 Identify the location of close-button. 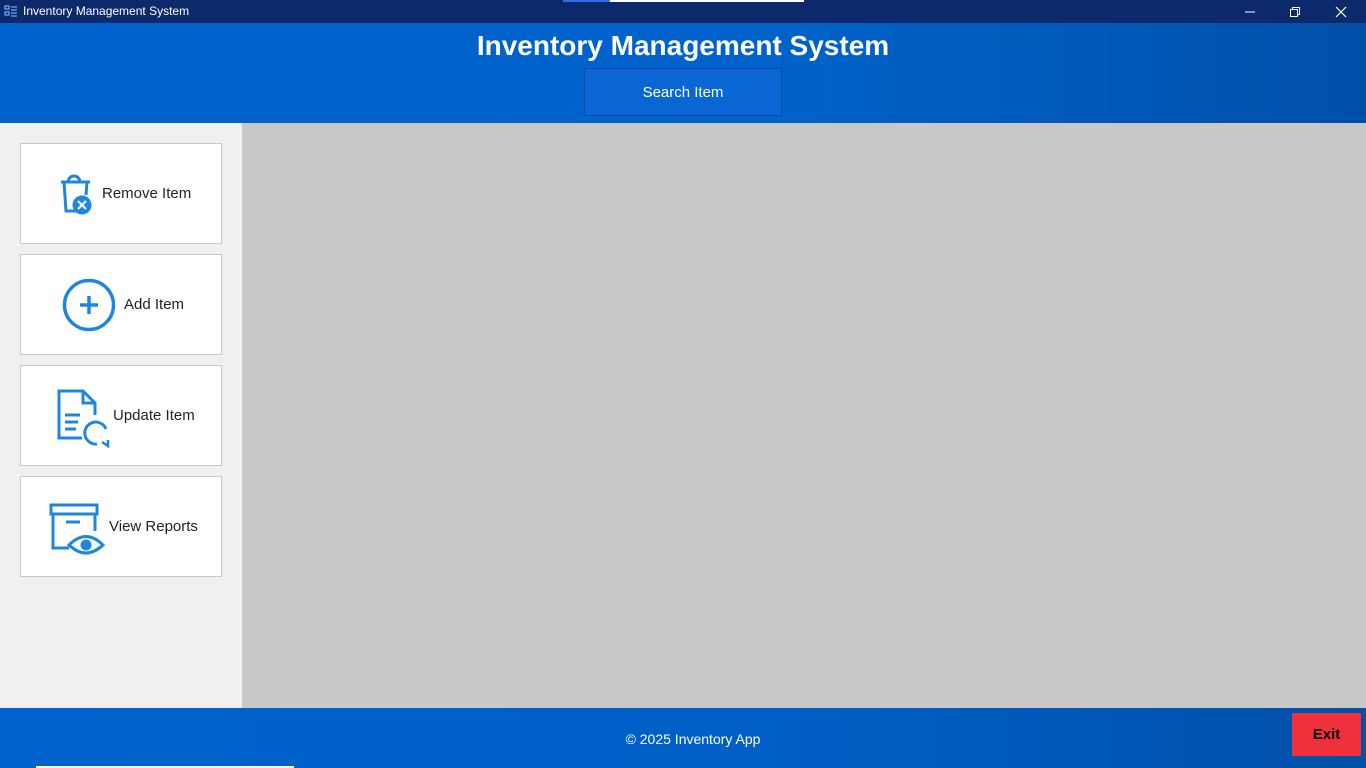
(1341, 11).